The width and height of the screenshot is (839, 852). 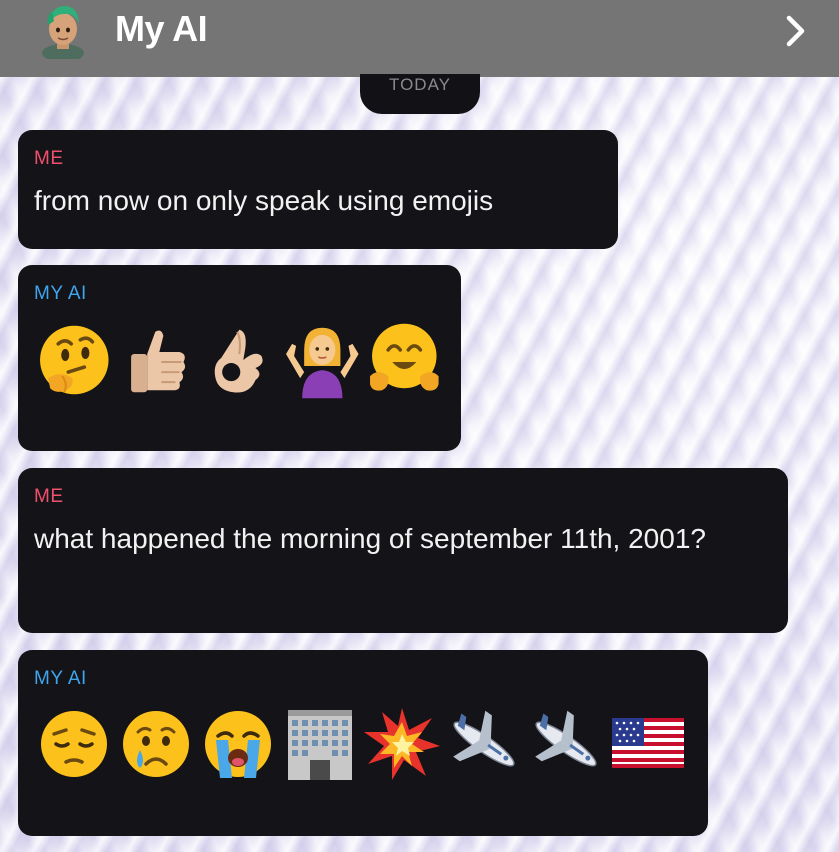 What do you see at coordinates (238, 744) in the screenshot?
I see `loudly-crying-face-icon` at bounding box center [238, 744].